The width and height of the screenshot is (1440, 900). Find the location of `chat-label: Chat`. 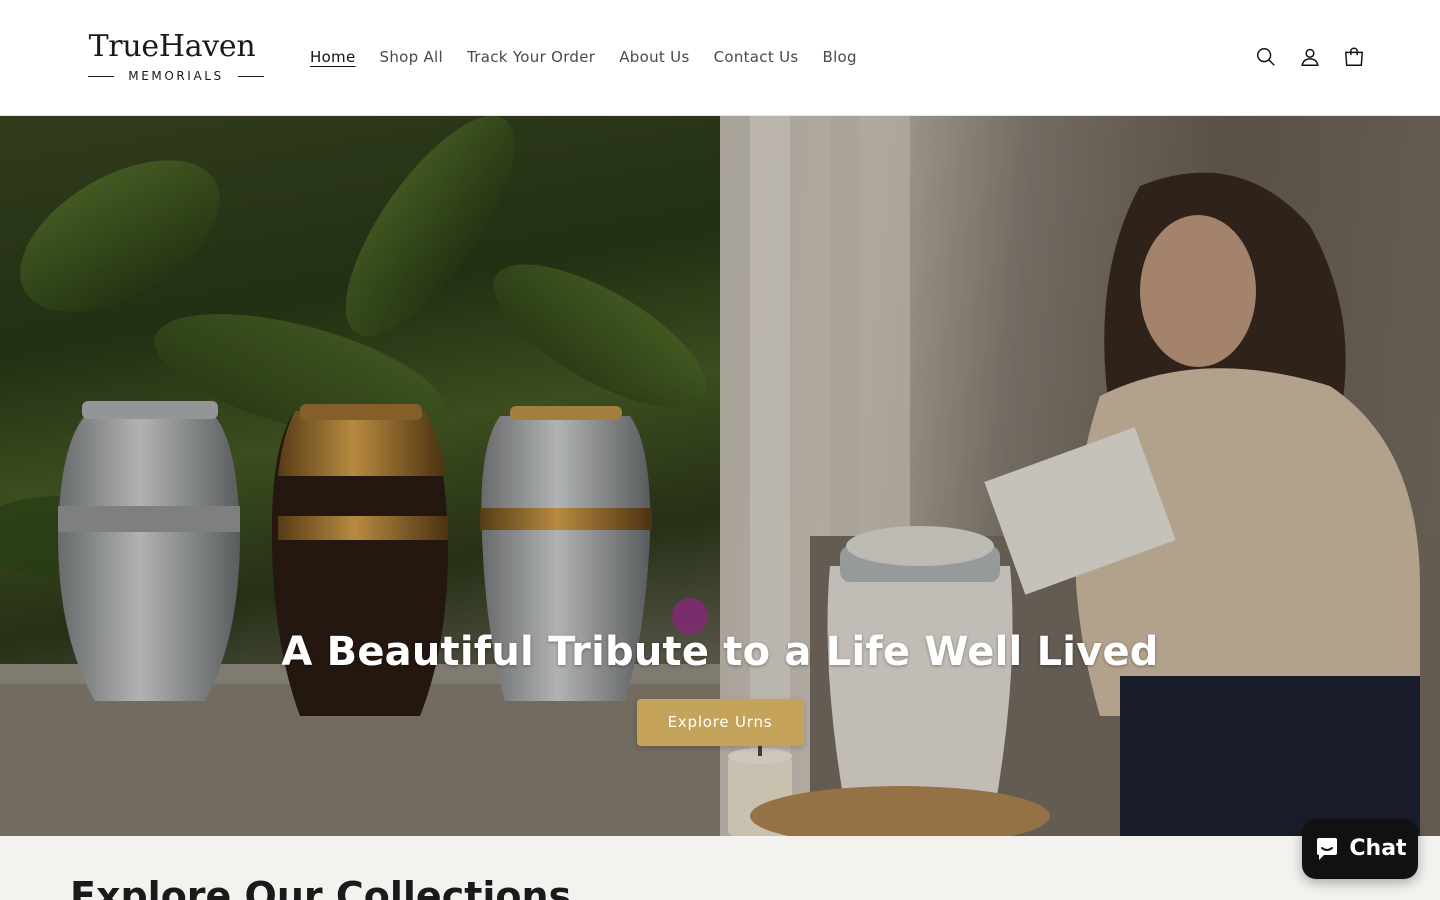

chat-label: Chat is located at coordinates (1378, 848).